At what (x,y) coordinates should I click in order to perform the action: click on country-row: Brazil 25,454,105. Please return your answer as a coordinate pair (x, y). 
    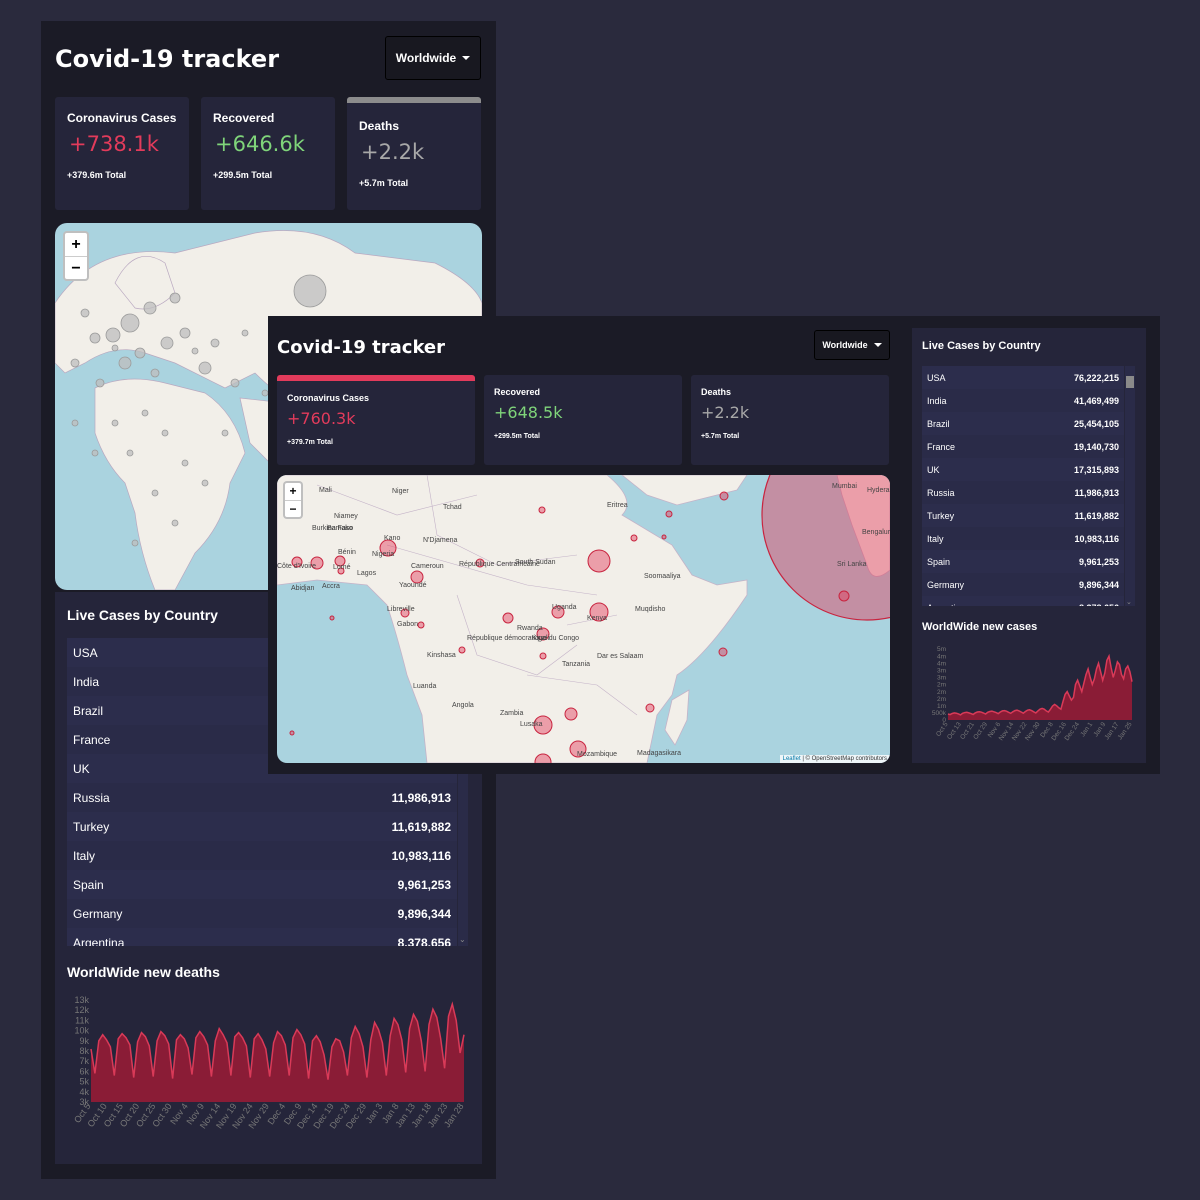
    Looking at the image, I should click on (1023, 423).